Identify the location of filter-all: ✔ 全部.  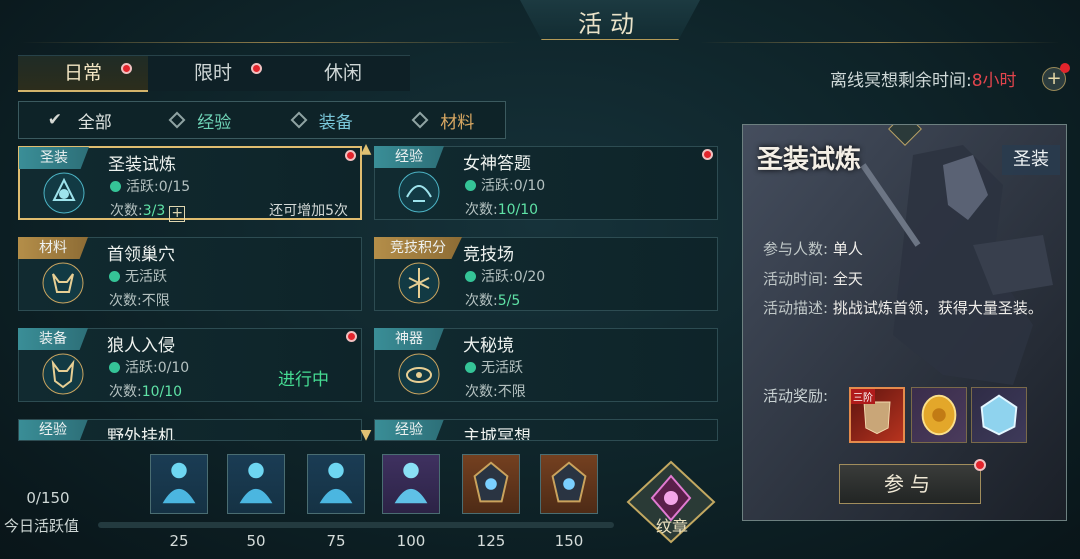
(80, 120).